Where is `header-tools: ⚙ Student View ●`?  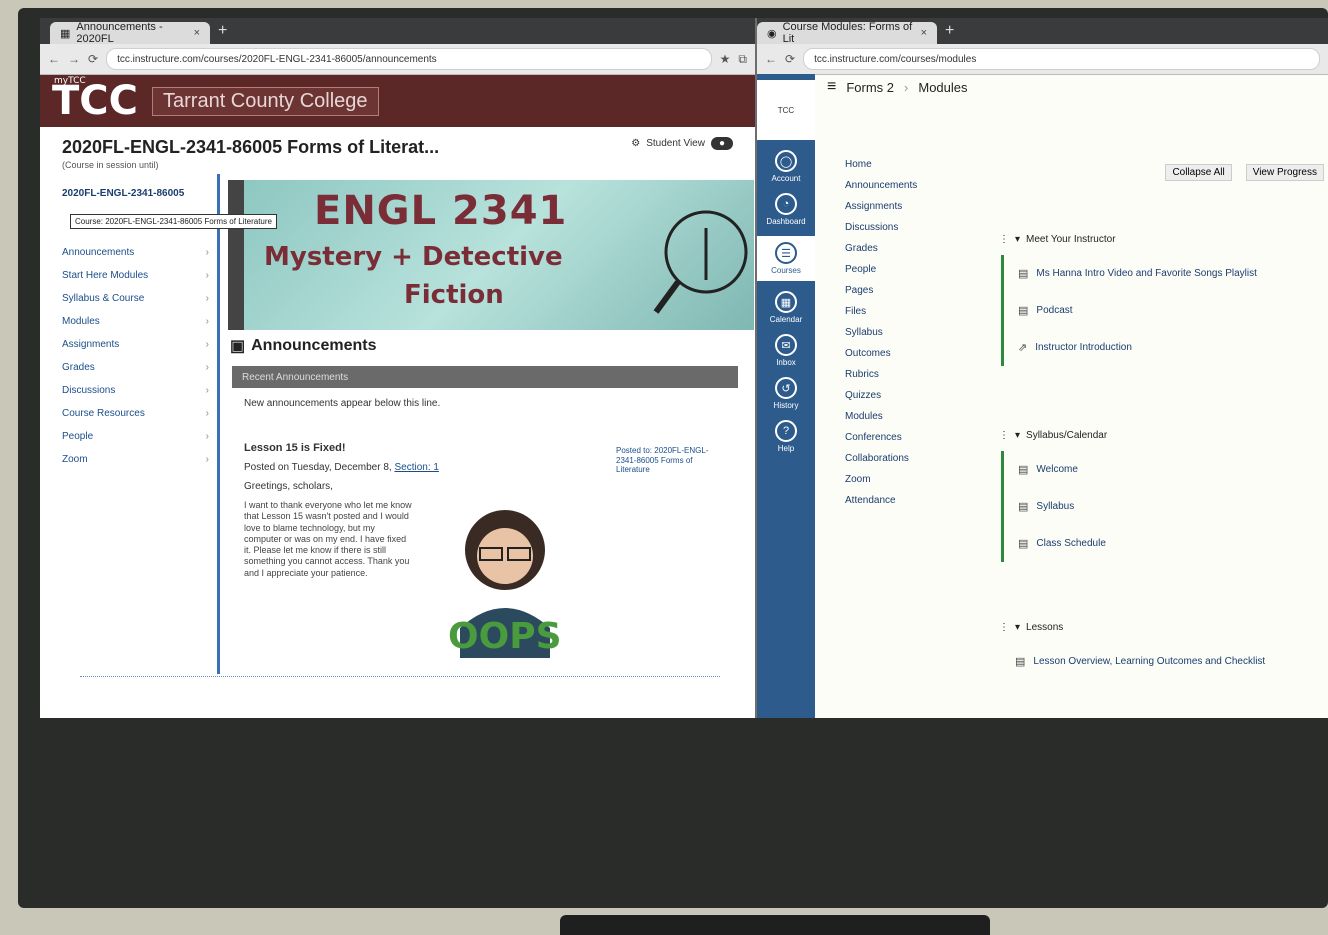 header-tools: ⚙ Student View ● is located at coordinates (682, 143).